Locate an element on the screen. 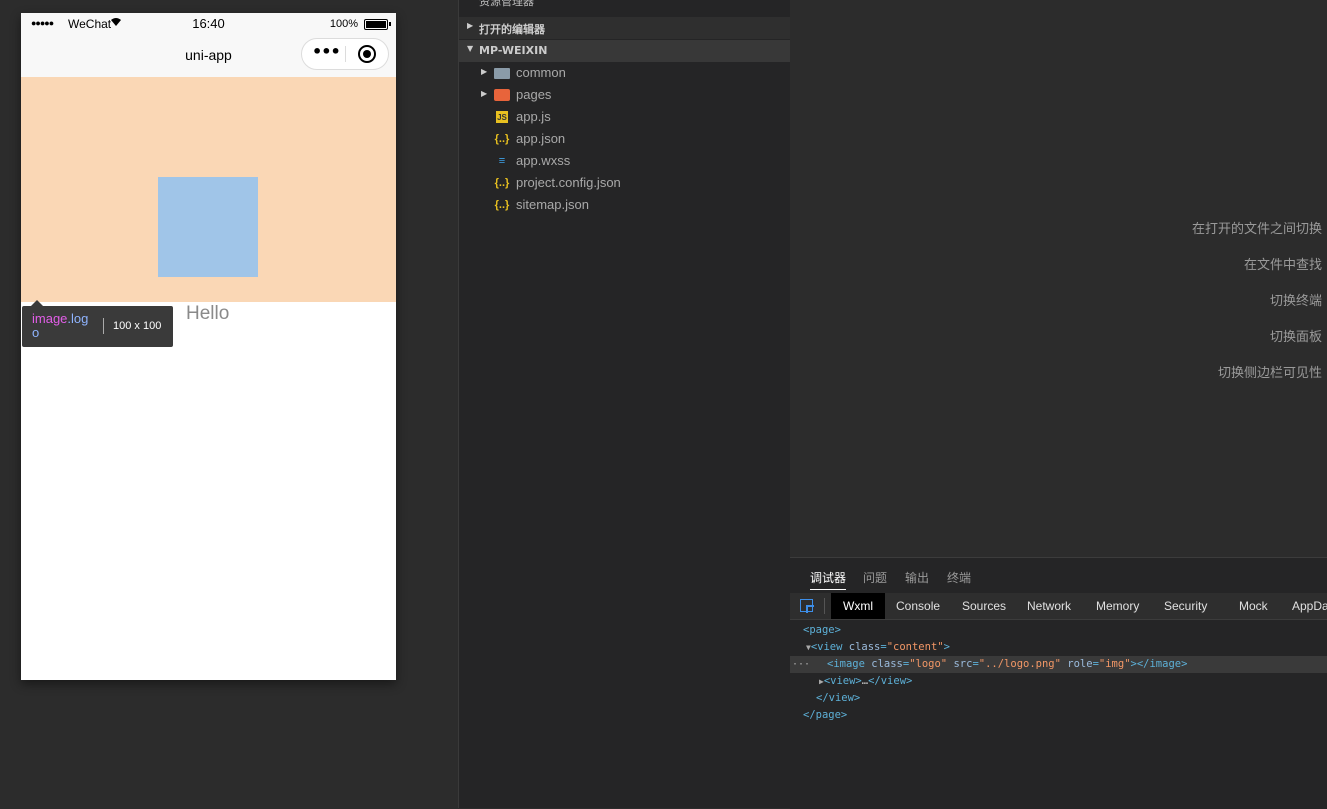  file-name: app.json is located at coordinates (541, 138).